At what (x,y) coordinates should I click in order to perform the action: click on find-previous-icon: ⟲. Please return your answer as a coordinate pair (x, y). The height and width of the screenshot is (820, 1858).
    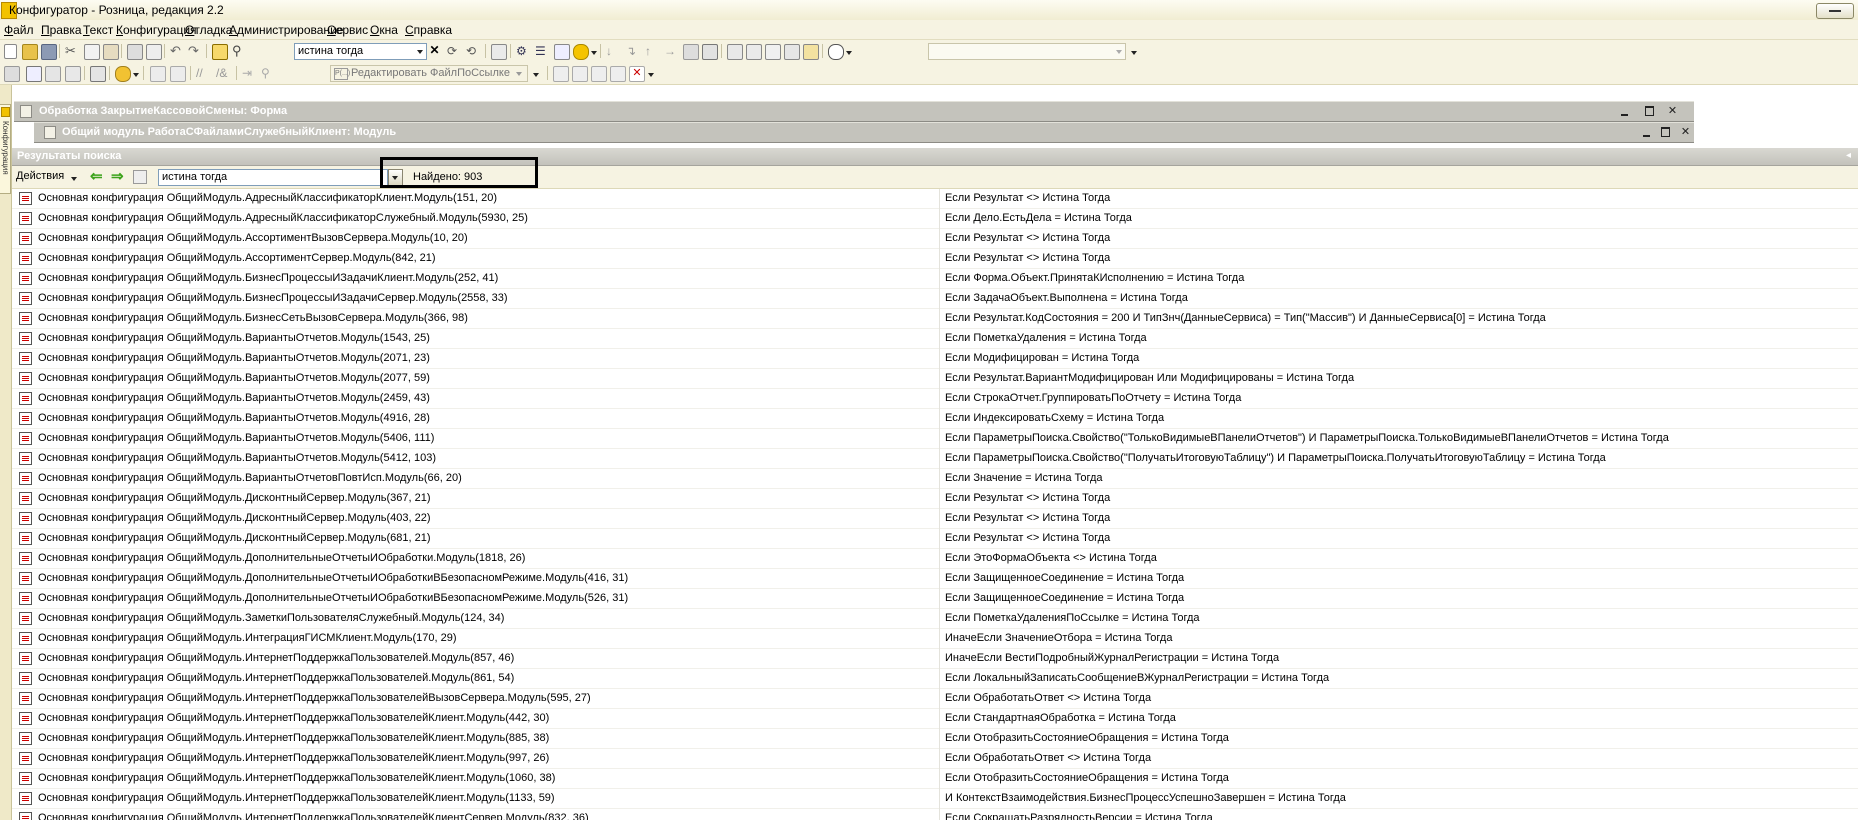
    Looking at the image, I should click on (473, 51).